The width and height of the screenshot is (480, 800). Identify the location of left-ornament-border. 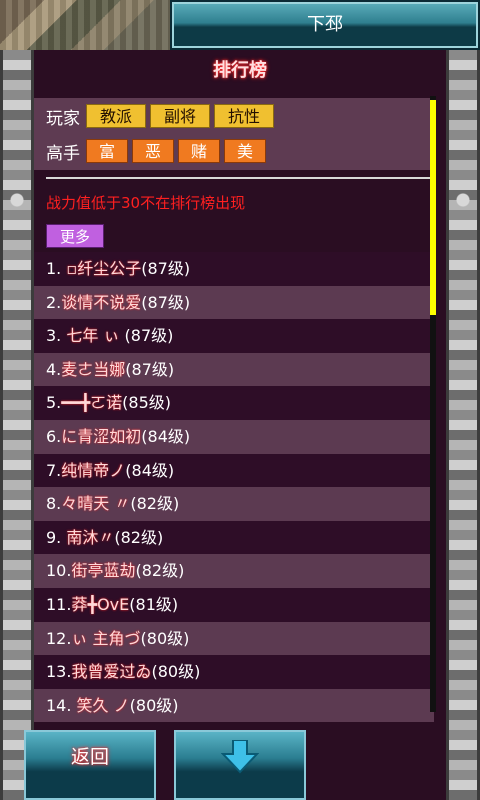
(17, 425).